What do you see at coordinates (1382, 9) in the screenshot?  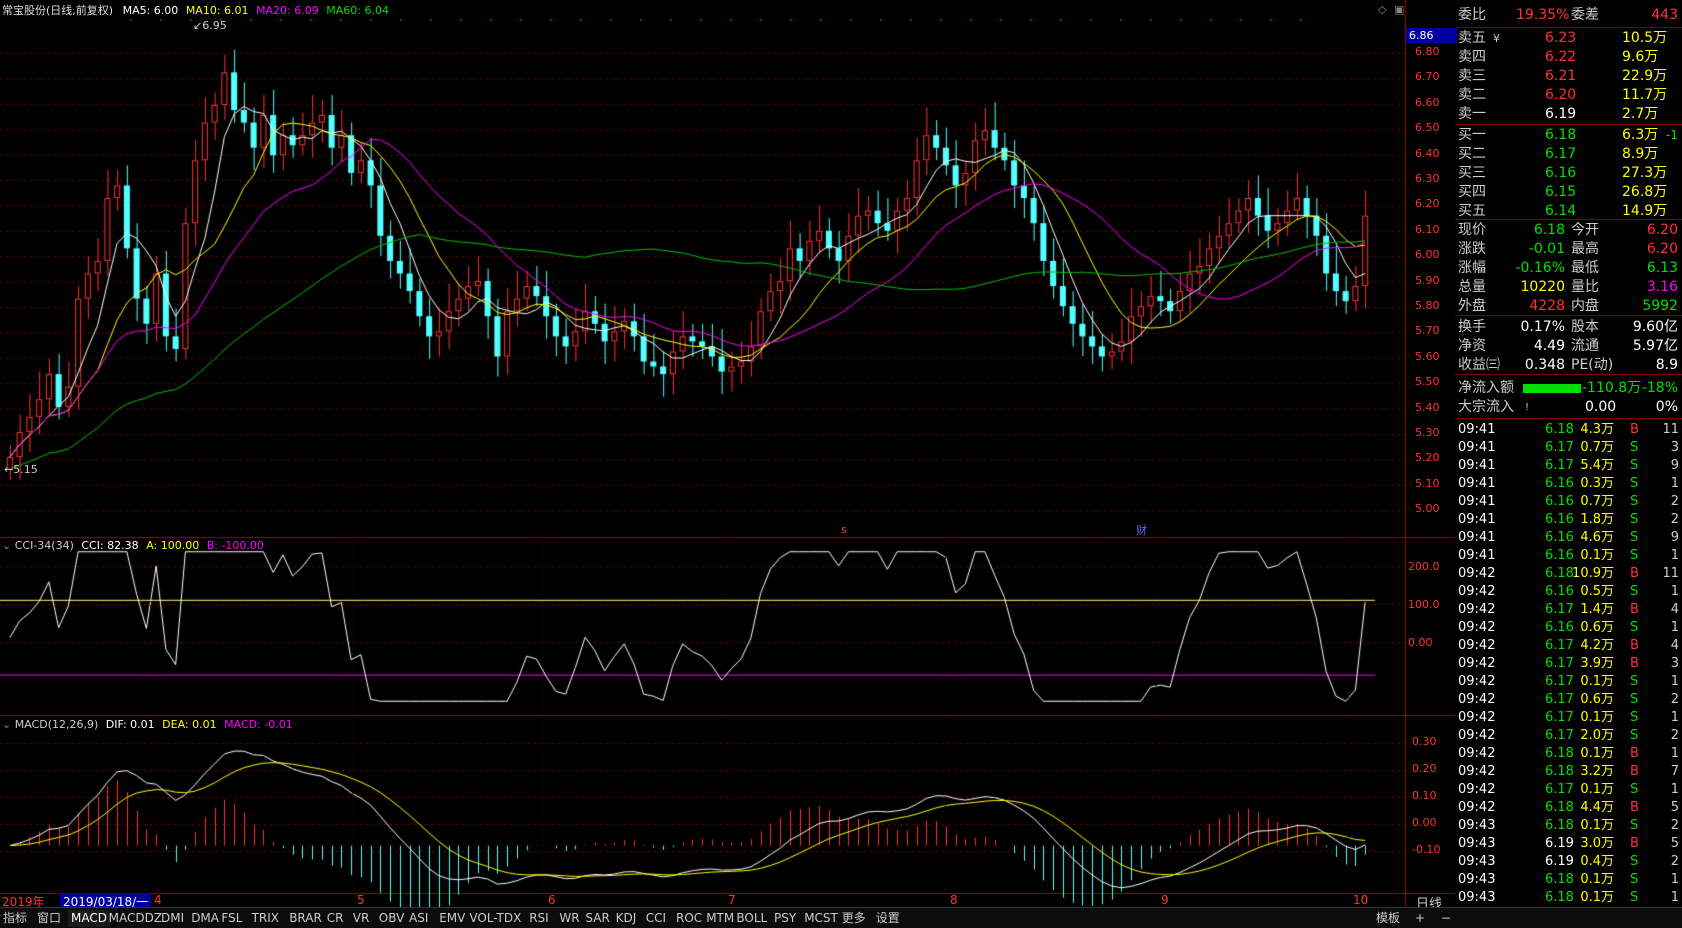 I see `diamond-icon: ◇` at bounding box center [1382, 9].